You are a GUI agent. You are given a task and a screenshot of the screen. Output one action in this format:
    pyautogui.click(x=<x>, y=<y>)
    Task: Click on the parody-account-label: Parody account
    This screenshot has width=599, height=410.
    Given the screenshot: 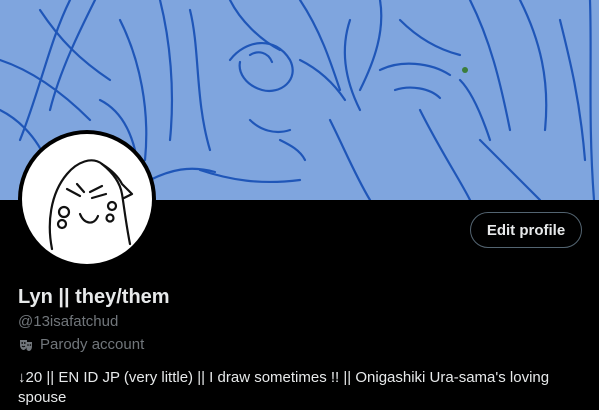 What is the action you would take?
    pyautogui.click(x=81, y=344)
    